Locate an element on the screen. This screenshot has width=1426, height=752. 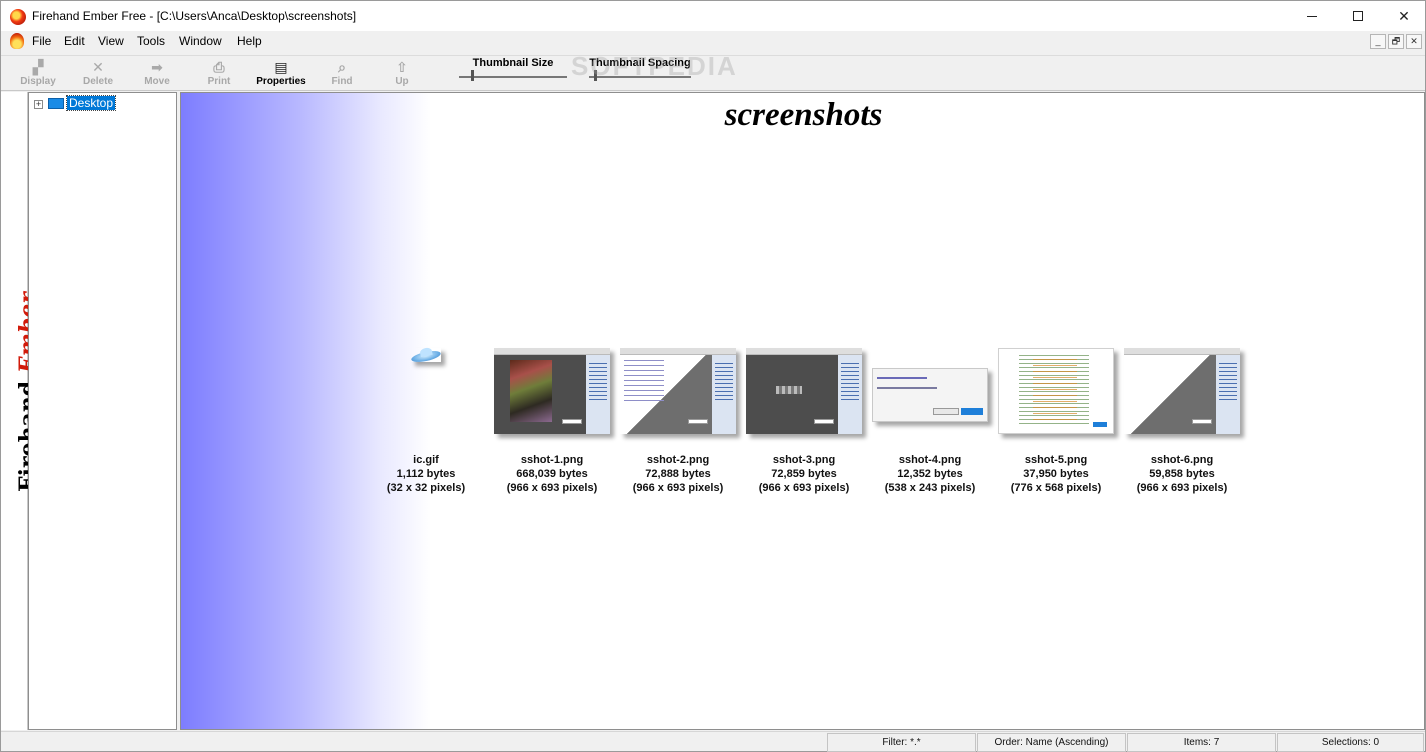
menu-help: Help is located at coordinates (249, 41).